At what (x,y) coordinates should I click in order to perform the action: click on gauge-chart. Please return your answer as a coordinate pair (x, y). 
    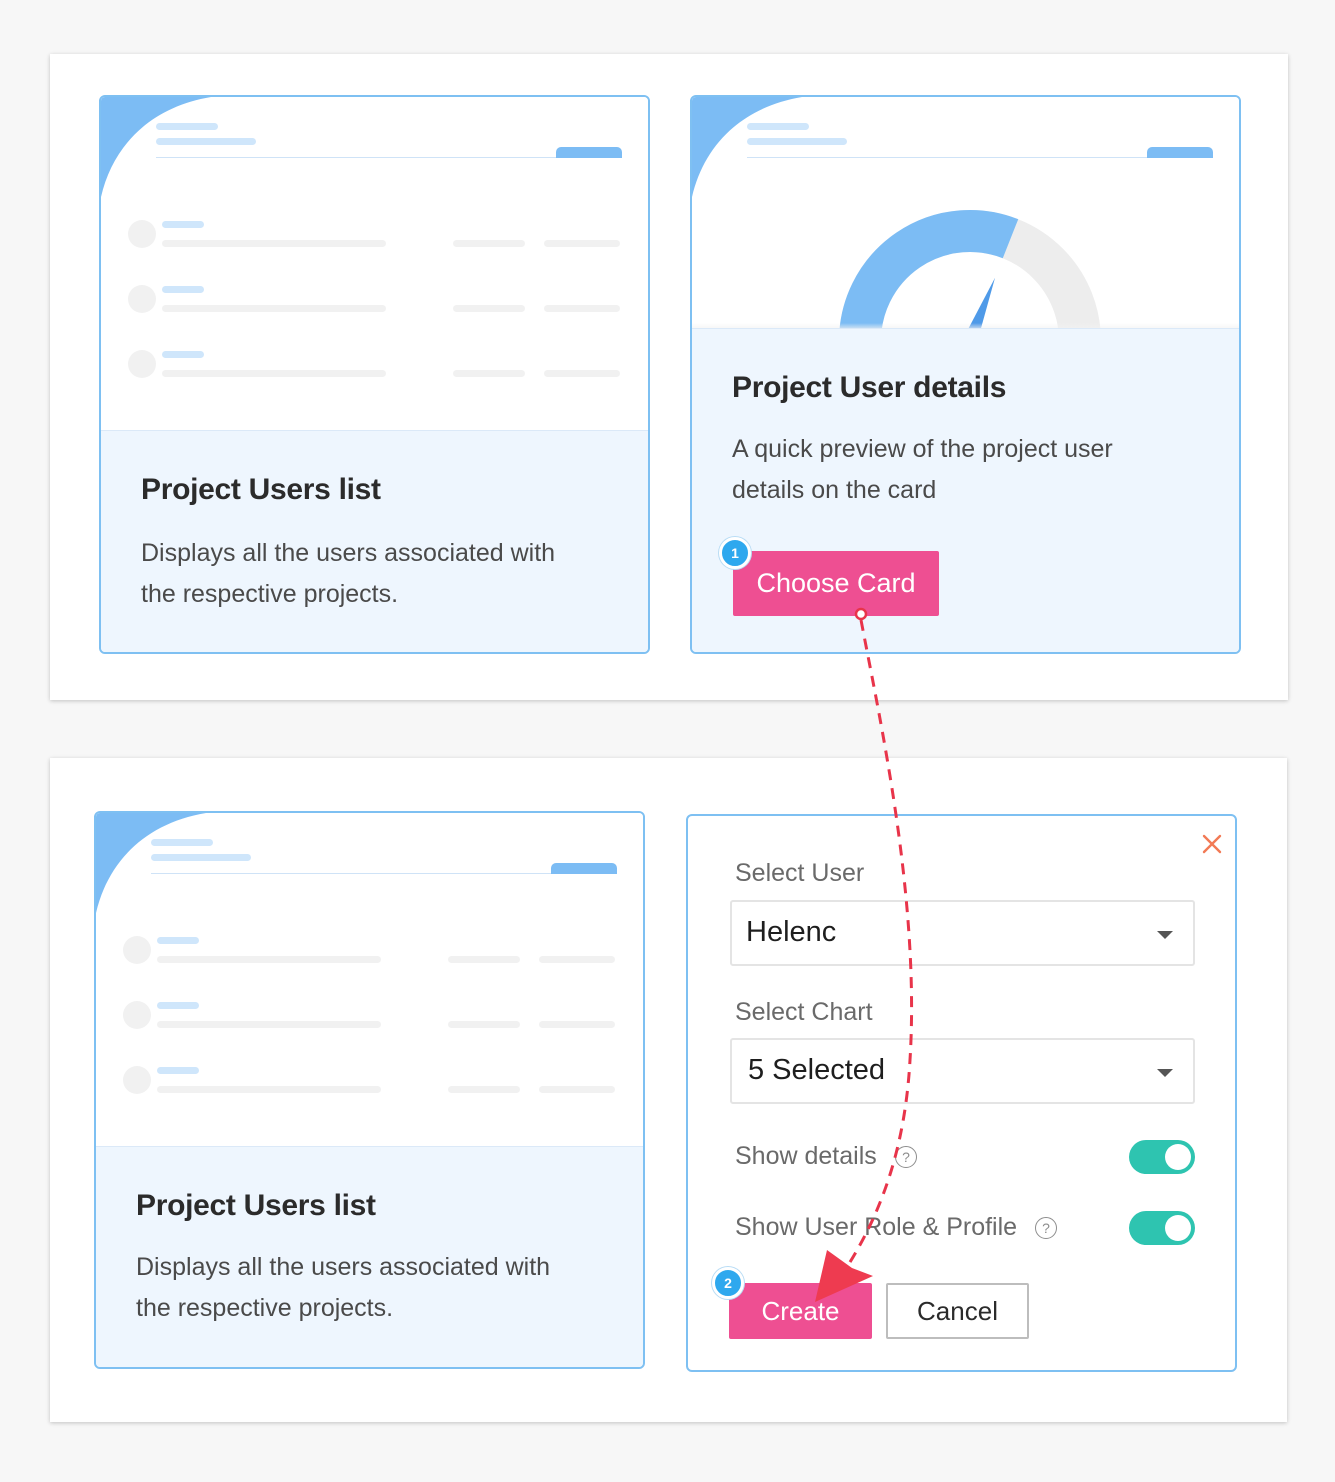
    Looking at the image, I should click on (970, 270).